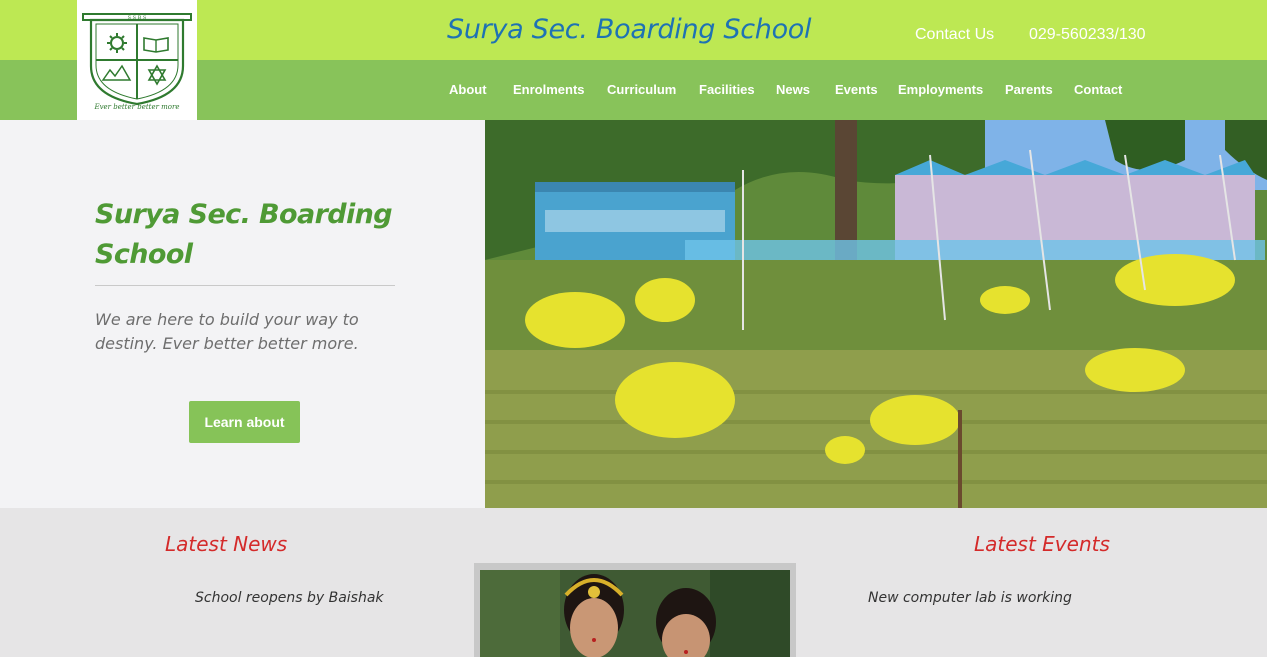  I want to click on event-item: New computer lab is working, so click(970, 598).